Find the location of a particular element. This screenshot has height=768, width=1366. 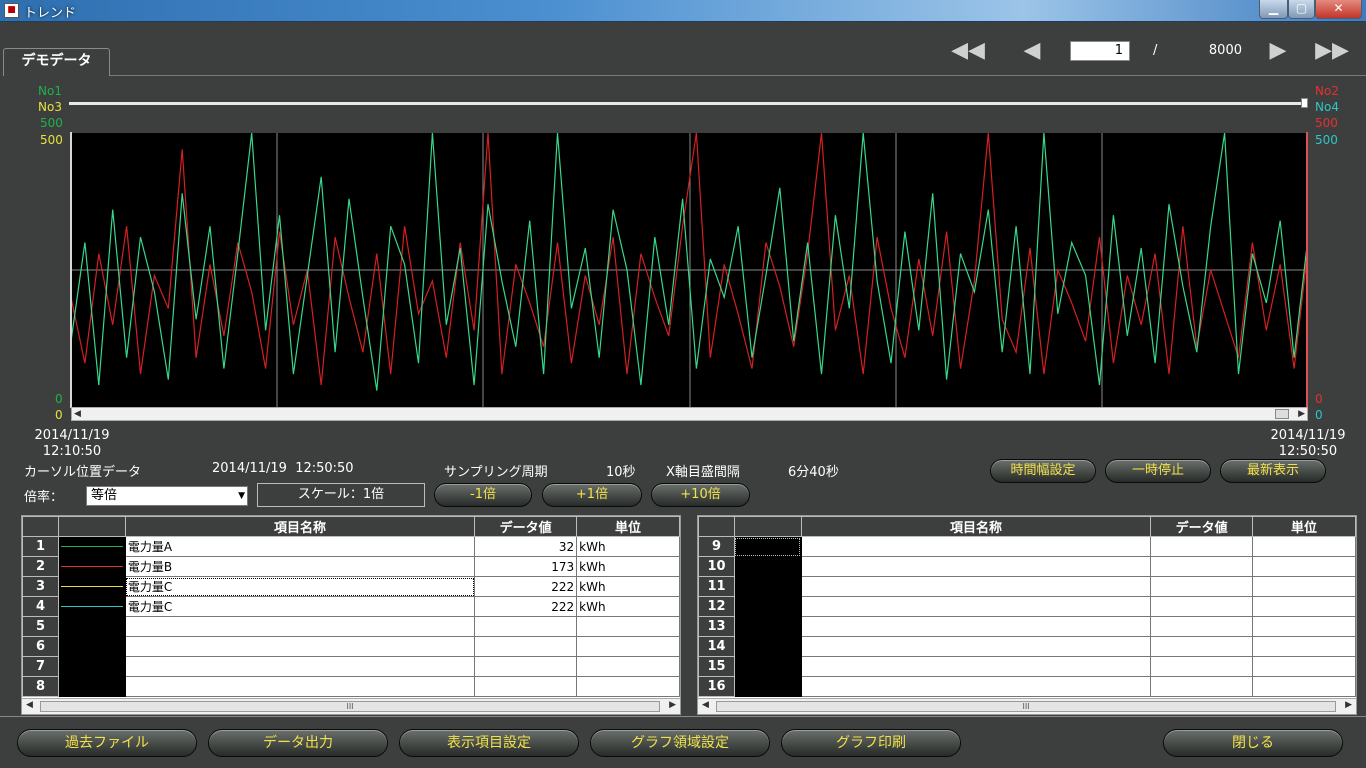

graph-print-button: グラフ印刷 is located at coordinates (871, 743).